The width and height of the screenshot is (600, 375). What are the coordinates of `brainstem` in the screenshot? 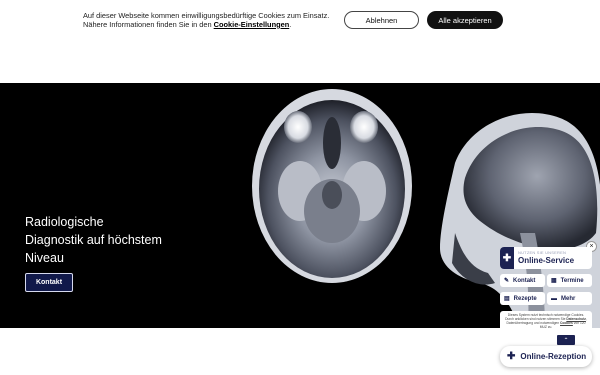 It's located at (332, 195).